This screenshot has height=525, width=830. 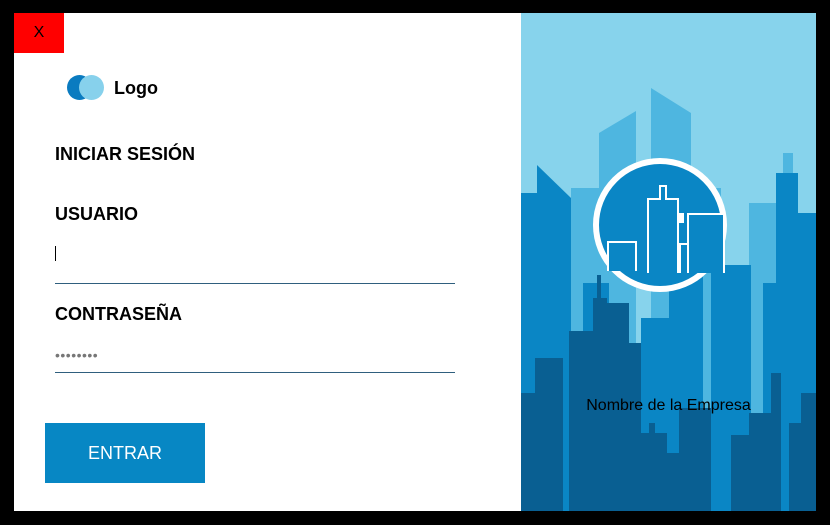 I want to click on close-button: X, so click(x=39, y=33).